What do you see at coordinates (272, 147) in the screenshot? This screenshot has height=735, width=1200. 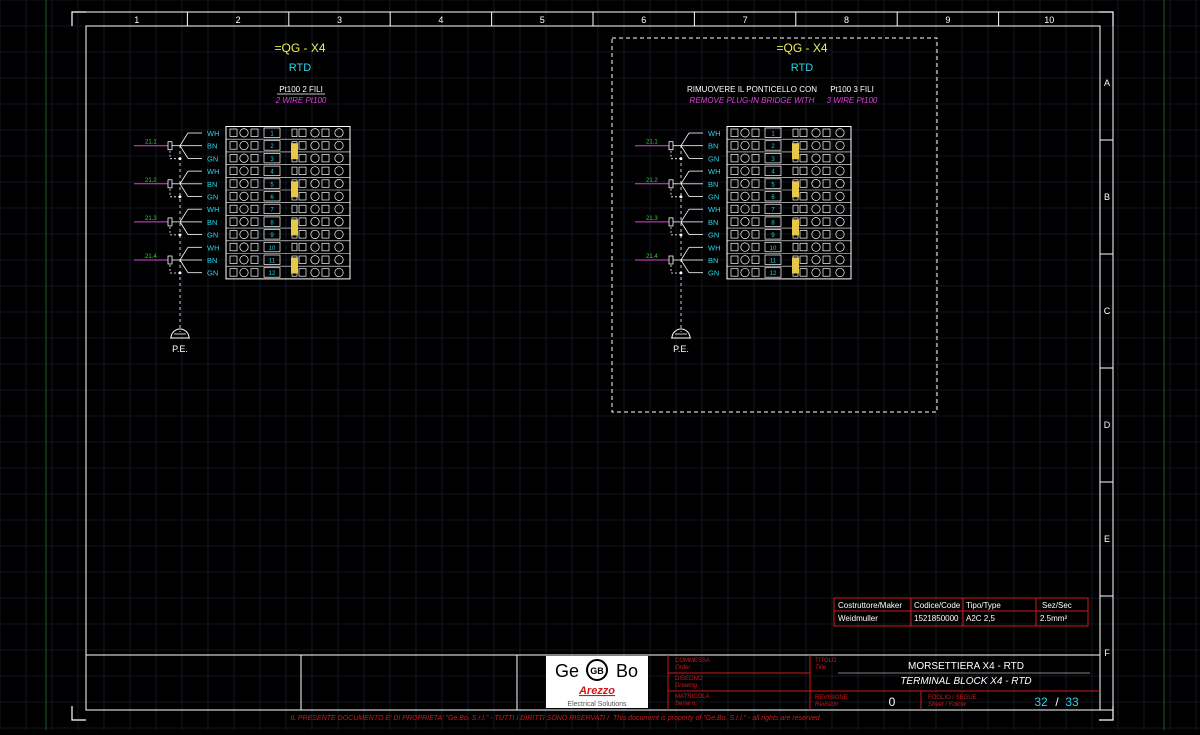 I see `terminal-number: 2` at bounding box center [272, 147].